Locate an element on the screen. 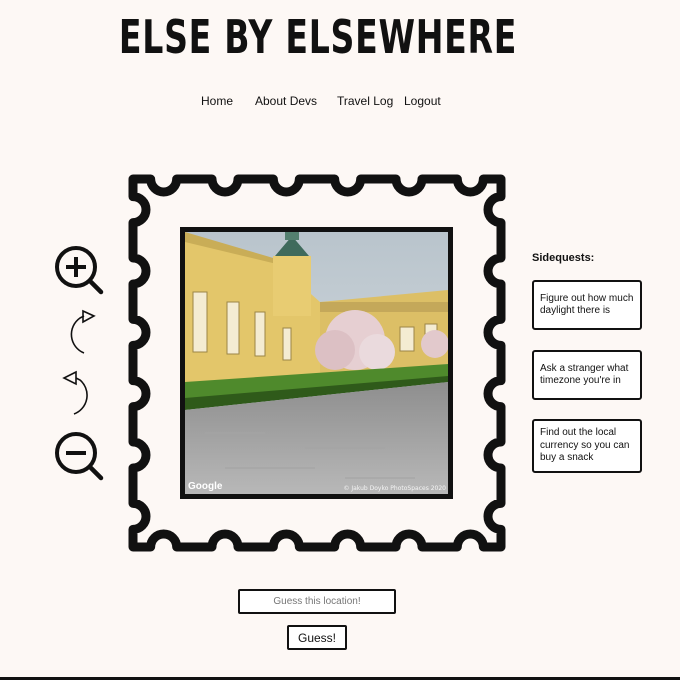  zoom-in-button is located at coordinates (80, 274).